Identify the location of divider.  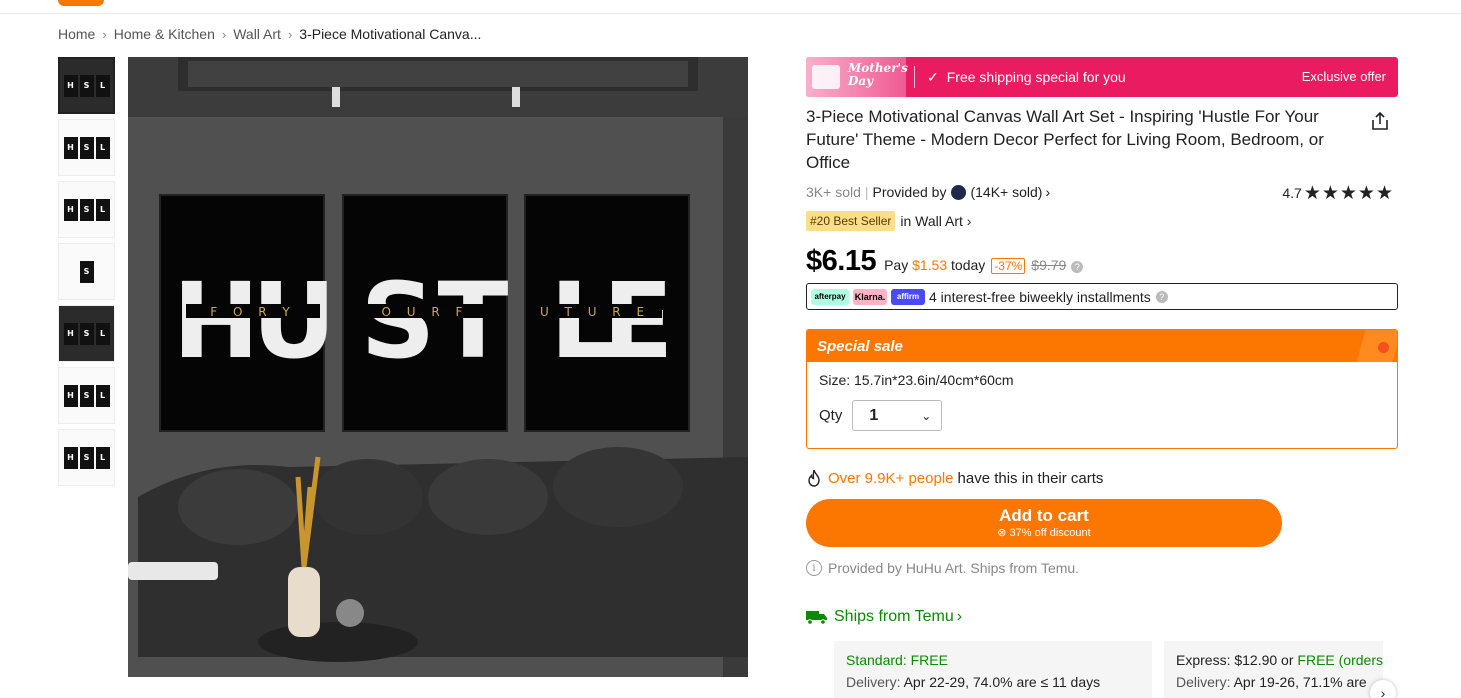
(914, 77).